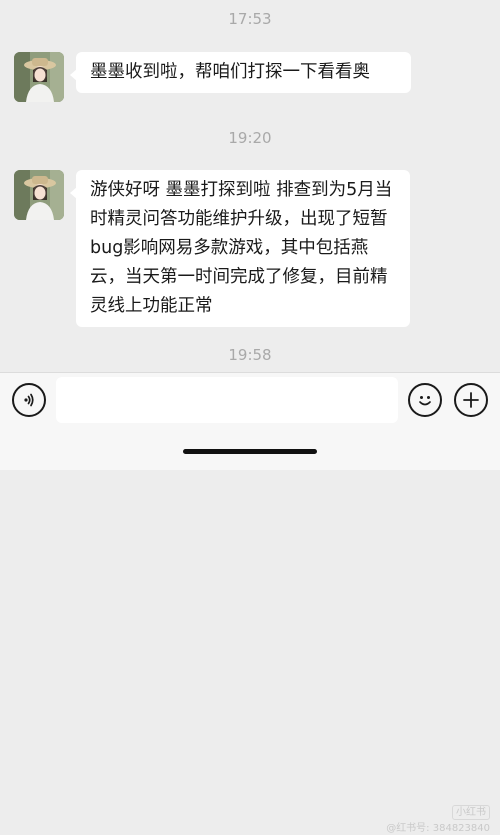 Image resolution: width=500 pixels, height=835 pixels. I want to click on emoji-icon, so click(425, 401).